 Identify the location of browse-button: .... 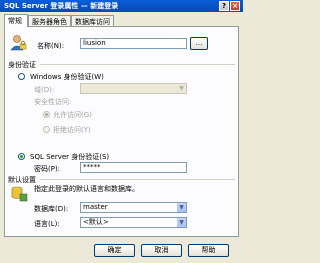
(199, 43).